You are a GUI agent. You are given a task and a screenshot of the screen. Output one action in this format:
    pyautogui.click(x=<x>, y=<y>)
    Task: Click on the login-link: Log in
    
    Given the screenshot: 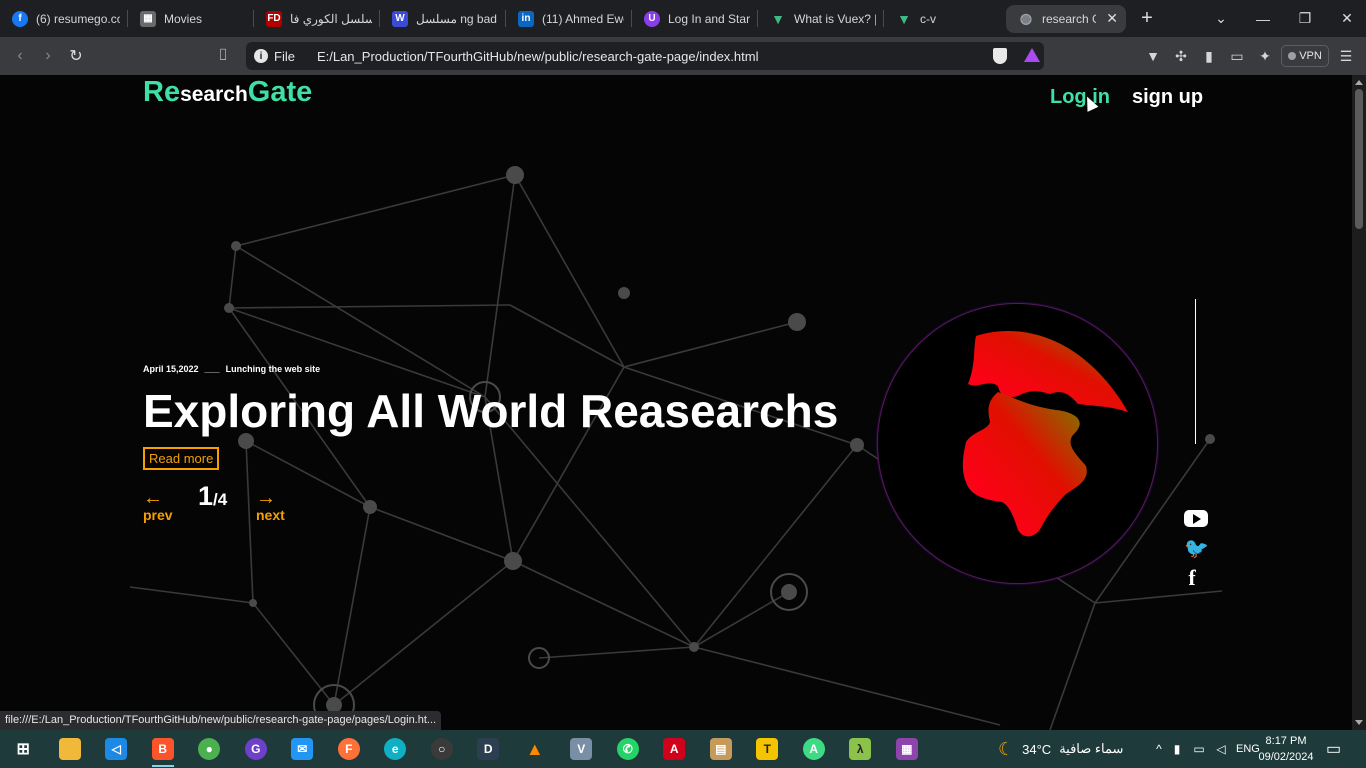 What is the action you would take?
    pyautogui.click(x=1080, y=97)
    